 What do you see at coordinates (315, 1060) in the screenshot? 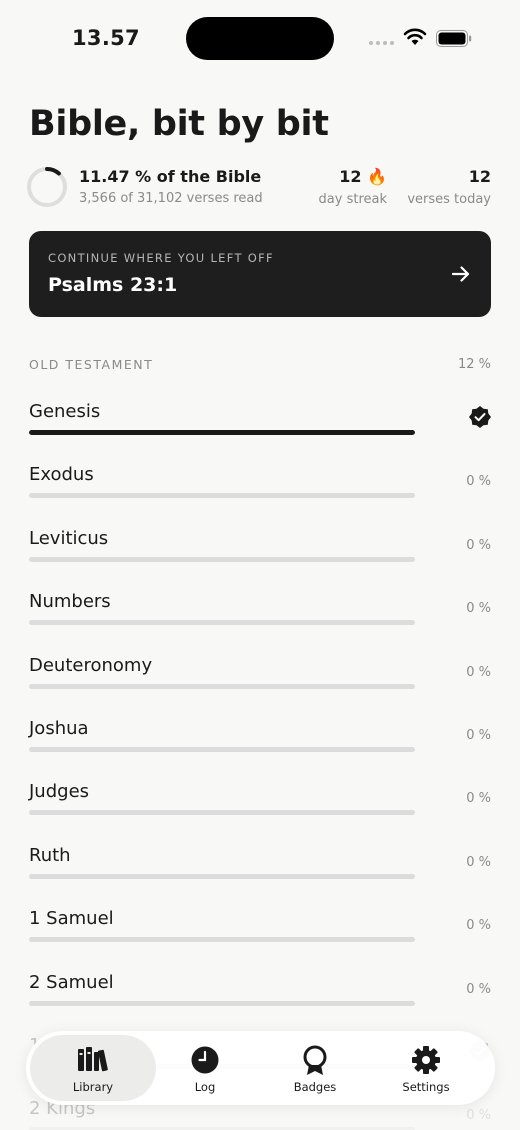
I see `badge-icon` at bounding box center [315, 1060].